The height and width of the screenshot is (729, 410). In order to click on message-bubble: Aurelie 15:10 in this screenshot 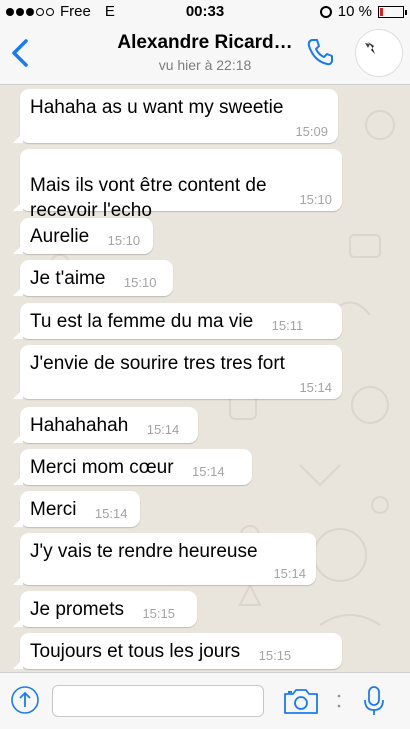, I will do `click(83, 236)`.